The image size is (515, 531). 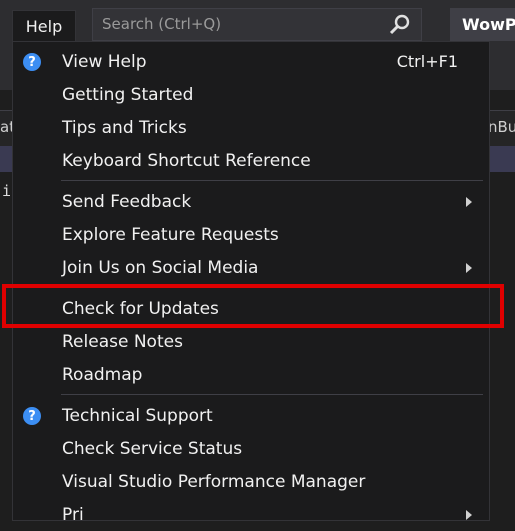 I want to click on menu-item-join-social-media: Join Us on Social Media, so click(x=251, y=267).